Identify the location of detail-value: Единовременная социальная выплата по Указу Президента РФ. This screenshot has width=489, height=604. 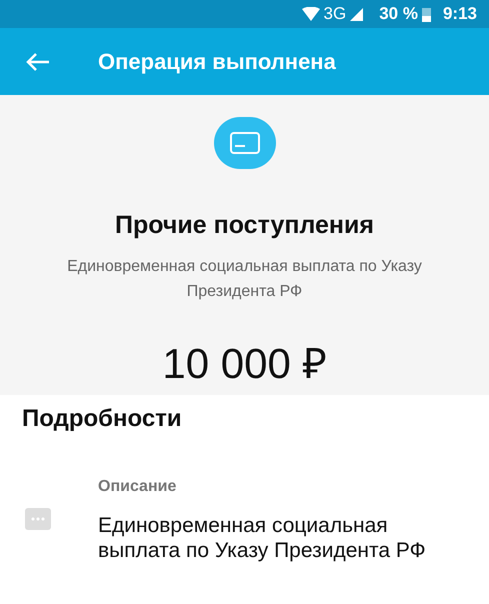
(262, 538).